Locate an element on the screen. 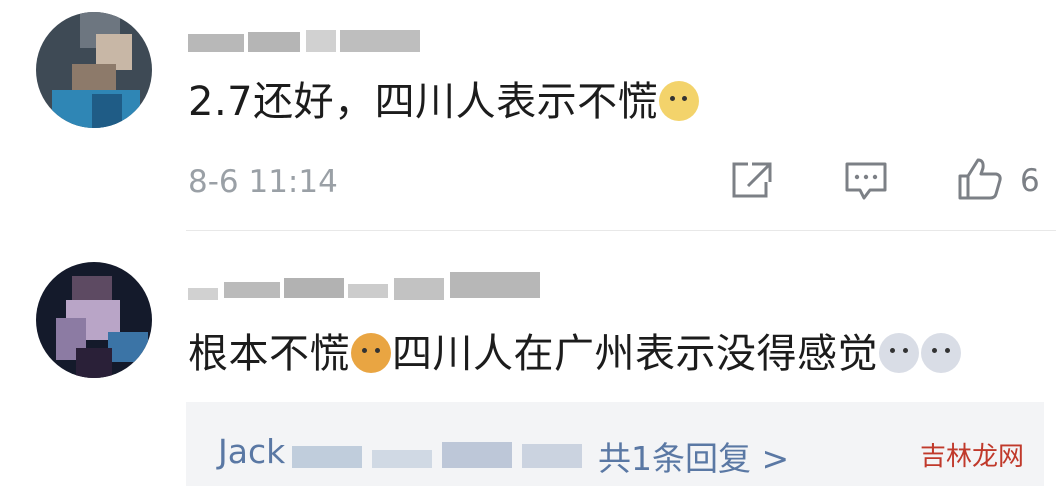 Image resolution: width=1056 pixels, height=486 pixels. reply-user-name: Jack is located at coordinates (252, 451).